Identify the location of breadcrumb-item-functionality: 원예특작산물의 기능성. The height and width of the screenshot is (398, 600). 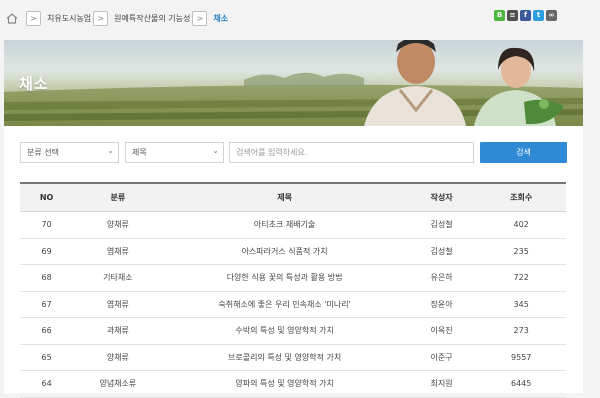
(152, 18).